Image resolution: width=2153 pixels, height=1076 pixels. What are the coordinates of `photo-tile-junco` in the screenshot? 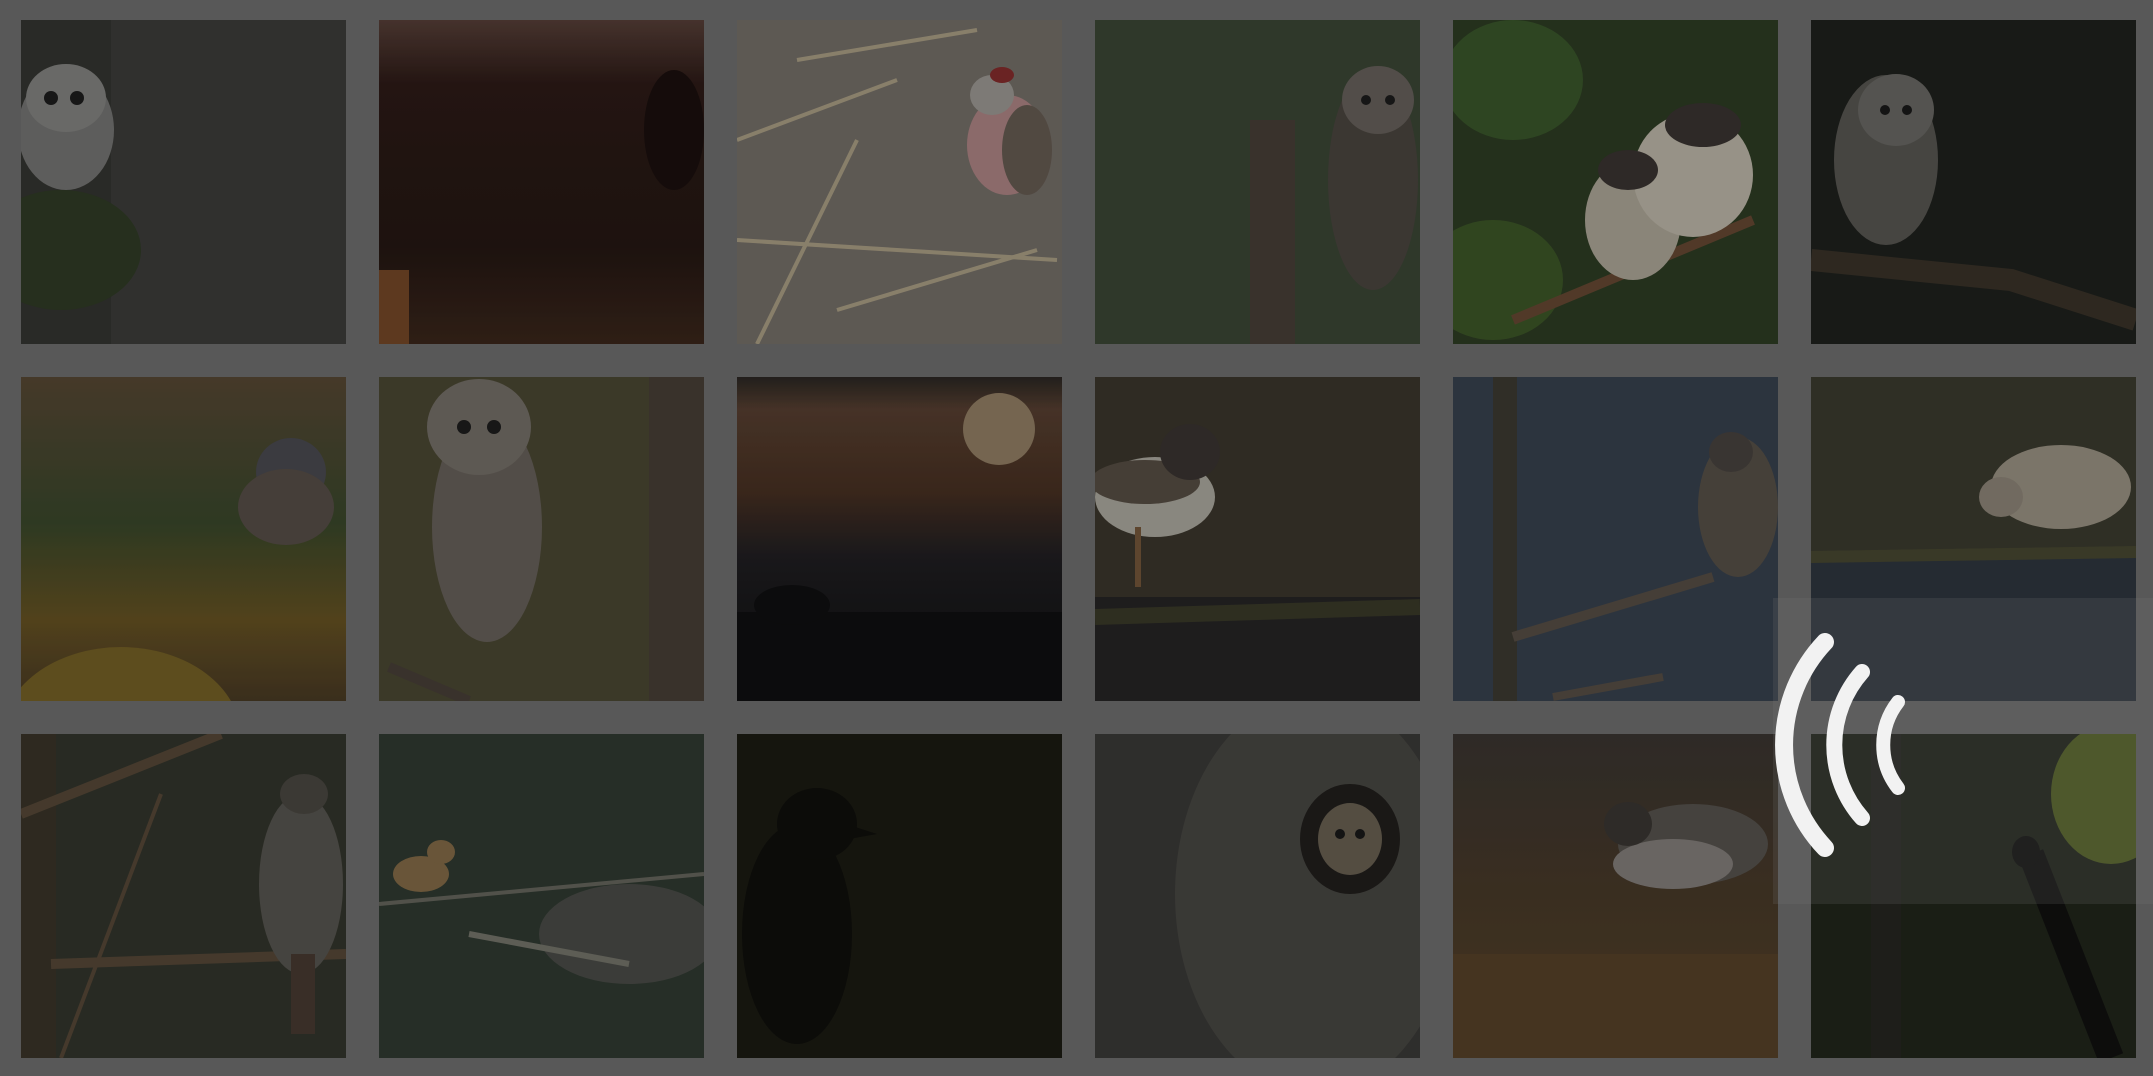 It's located at (183, 539).